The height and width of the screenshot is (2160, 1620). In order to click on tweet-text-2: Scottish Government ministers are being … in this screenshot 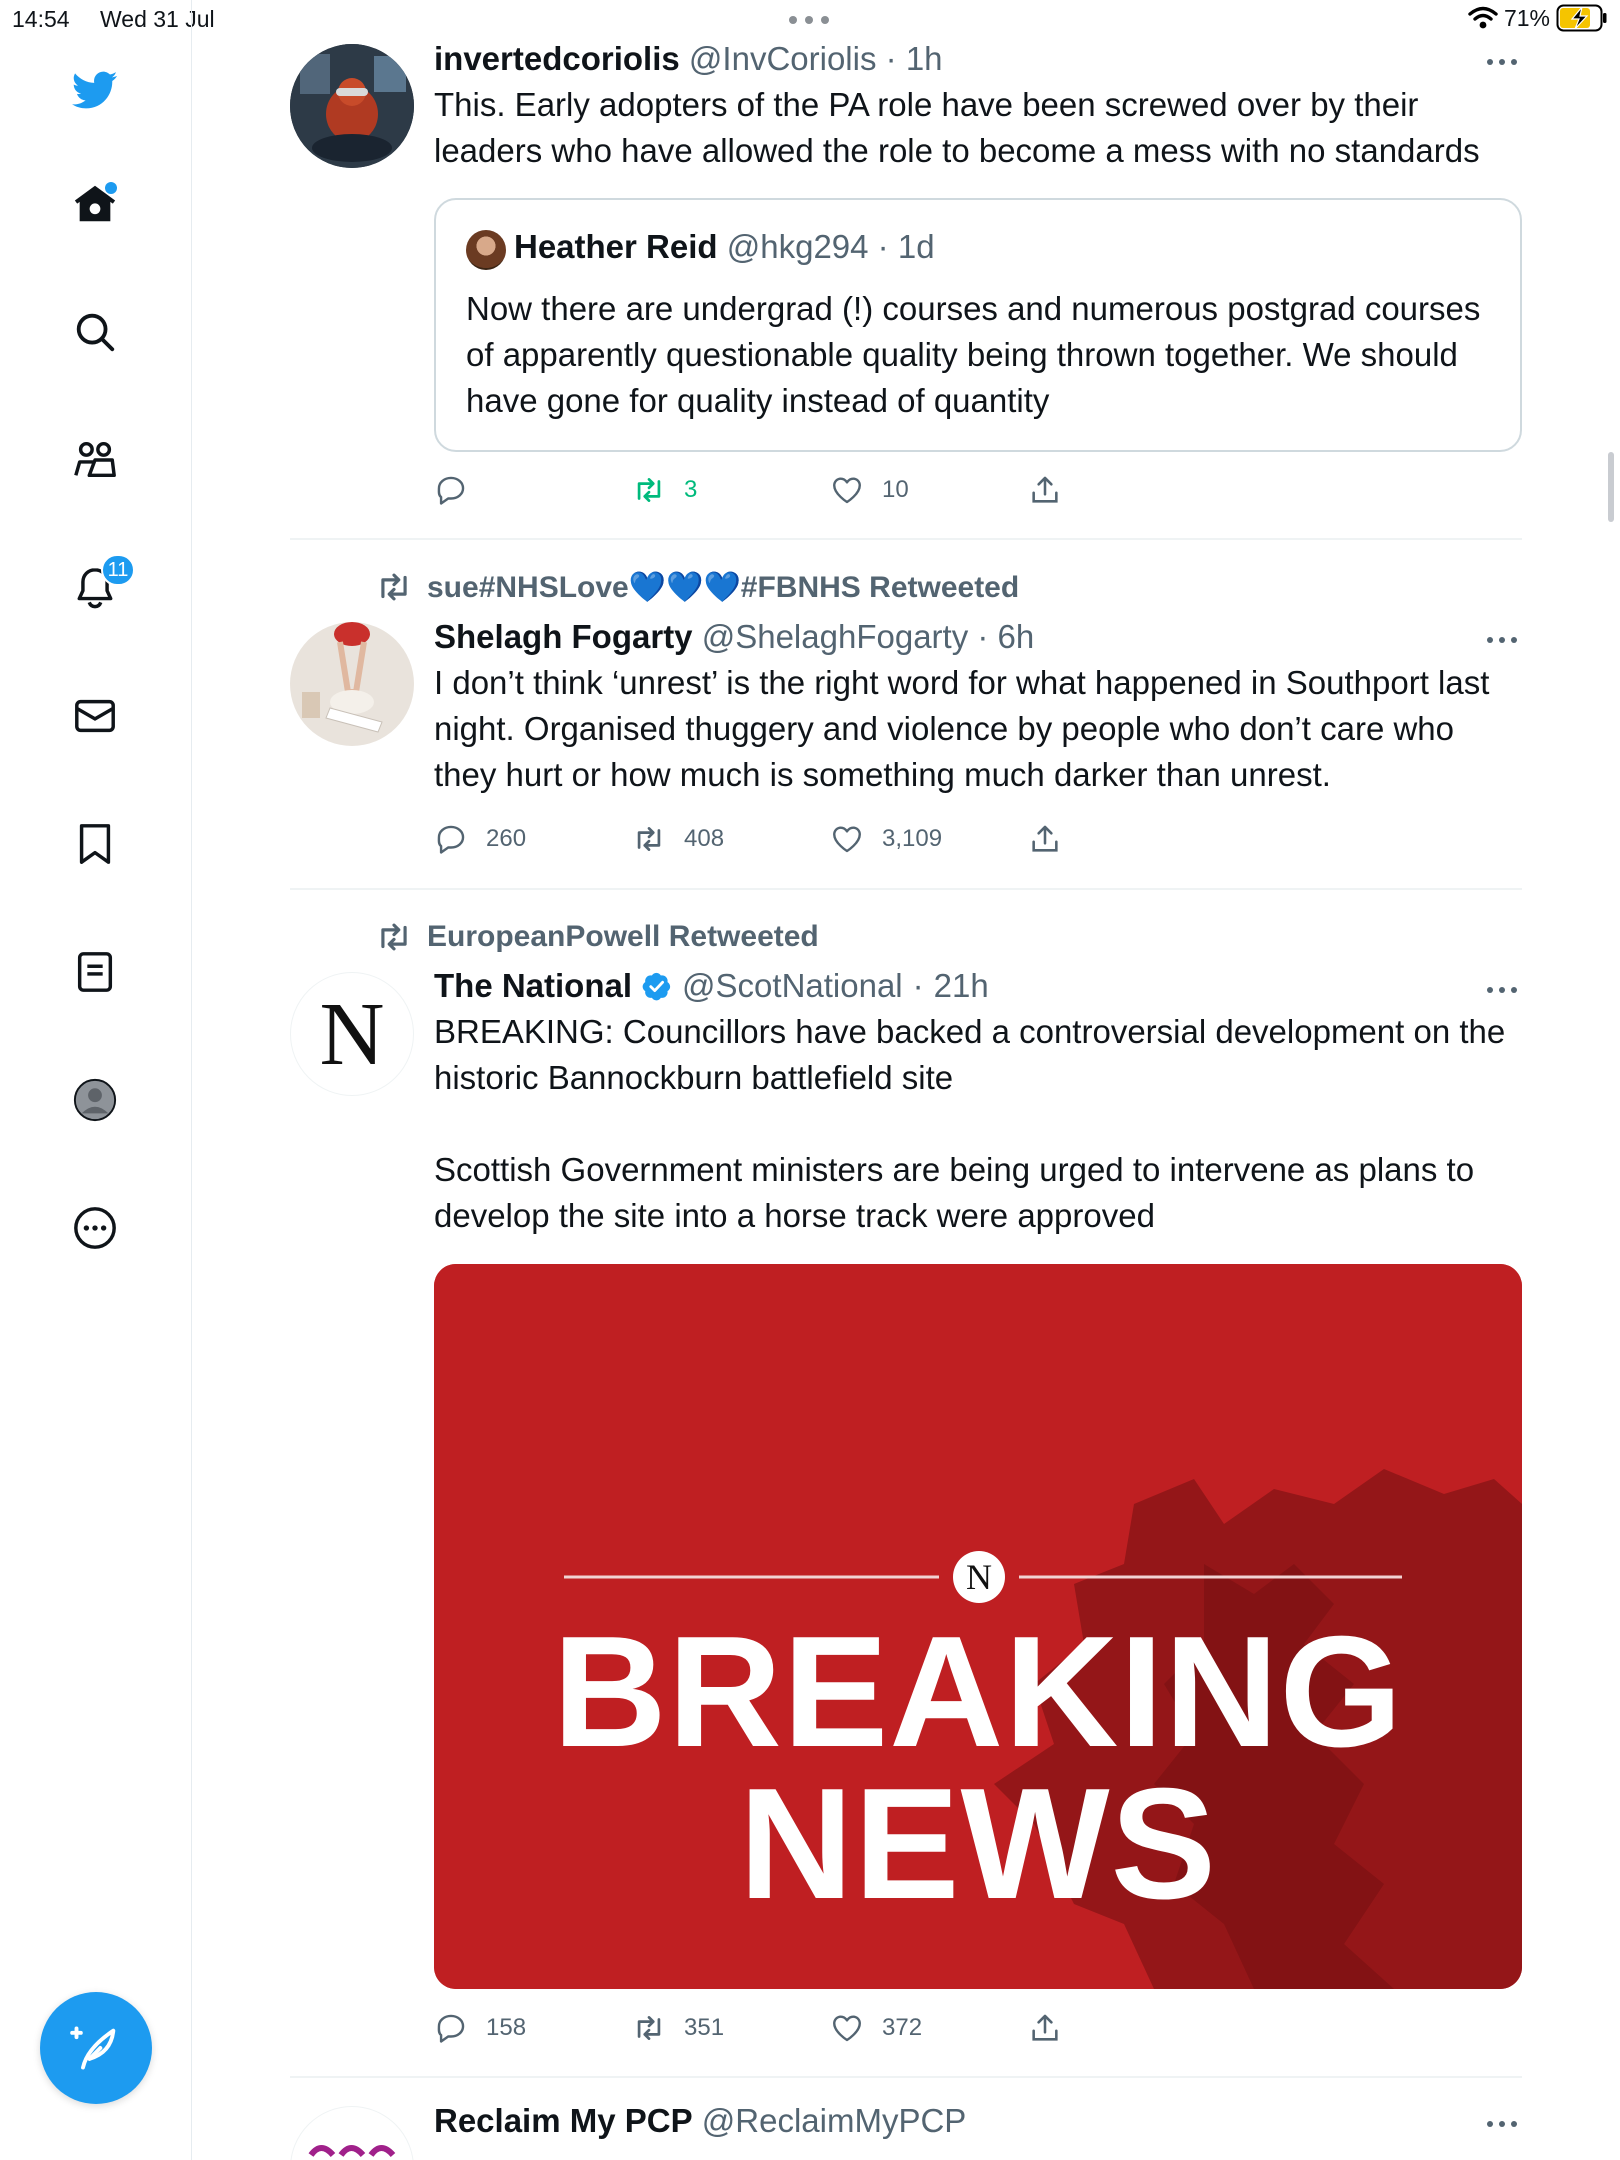, I will do `click(954, 1192)`.